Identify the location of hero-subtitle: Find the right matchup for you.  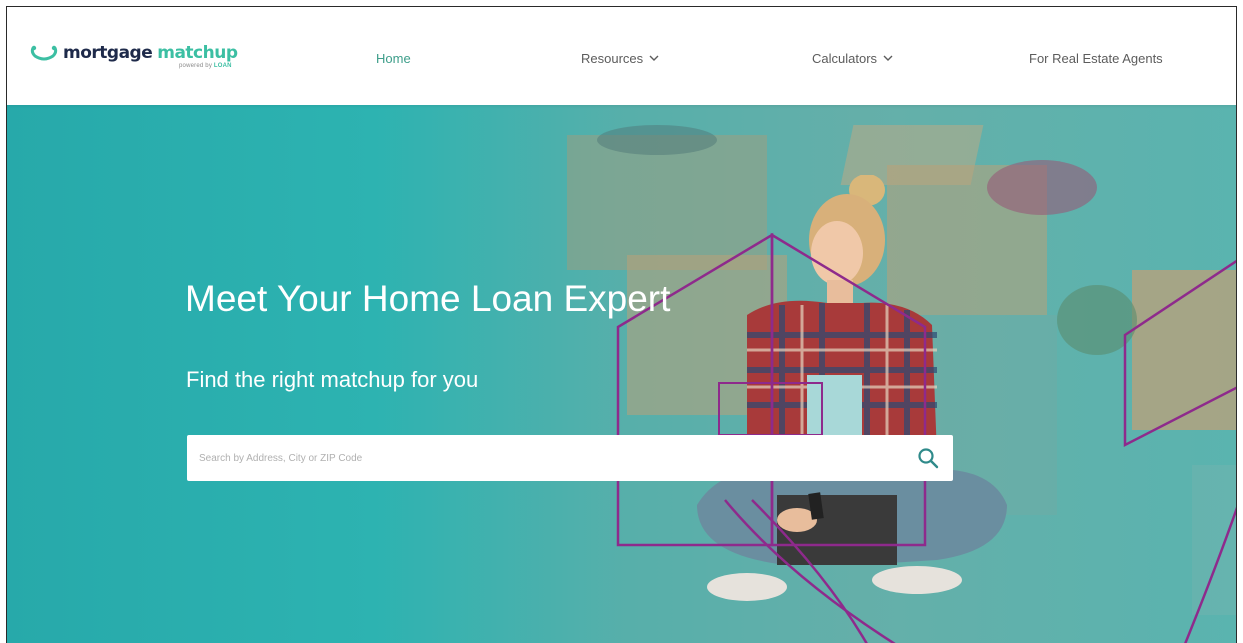
(332, 379).